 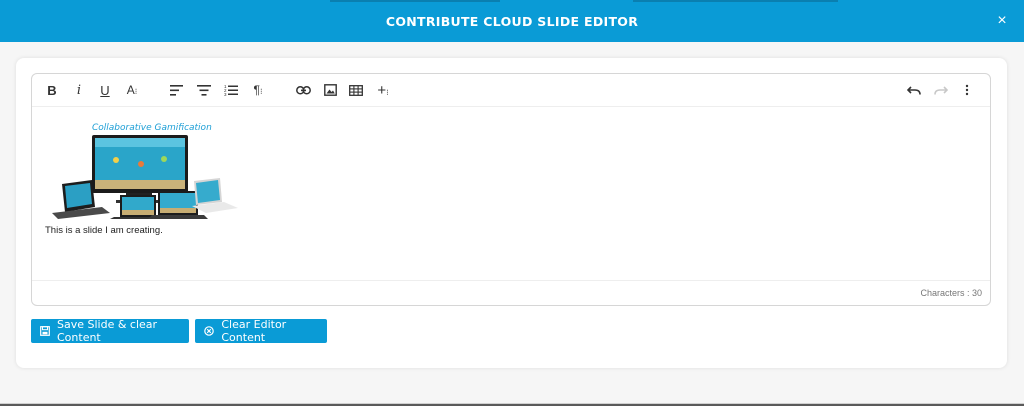 What do you see at coordinates (951, 293) in the screenshot?
I see `character-count: Characters : 30` at bounding box center [951, 293].